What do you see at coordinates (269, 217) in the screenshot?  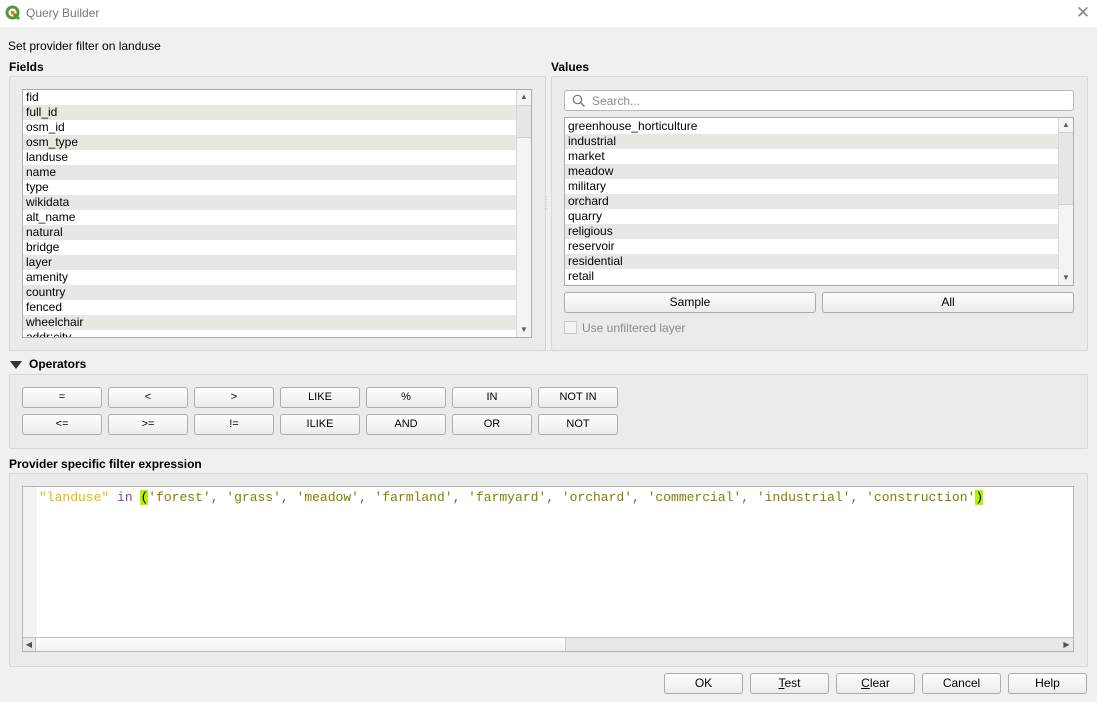 I see `field-list-item: alt_name` at bounding box center [269, 217].